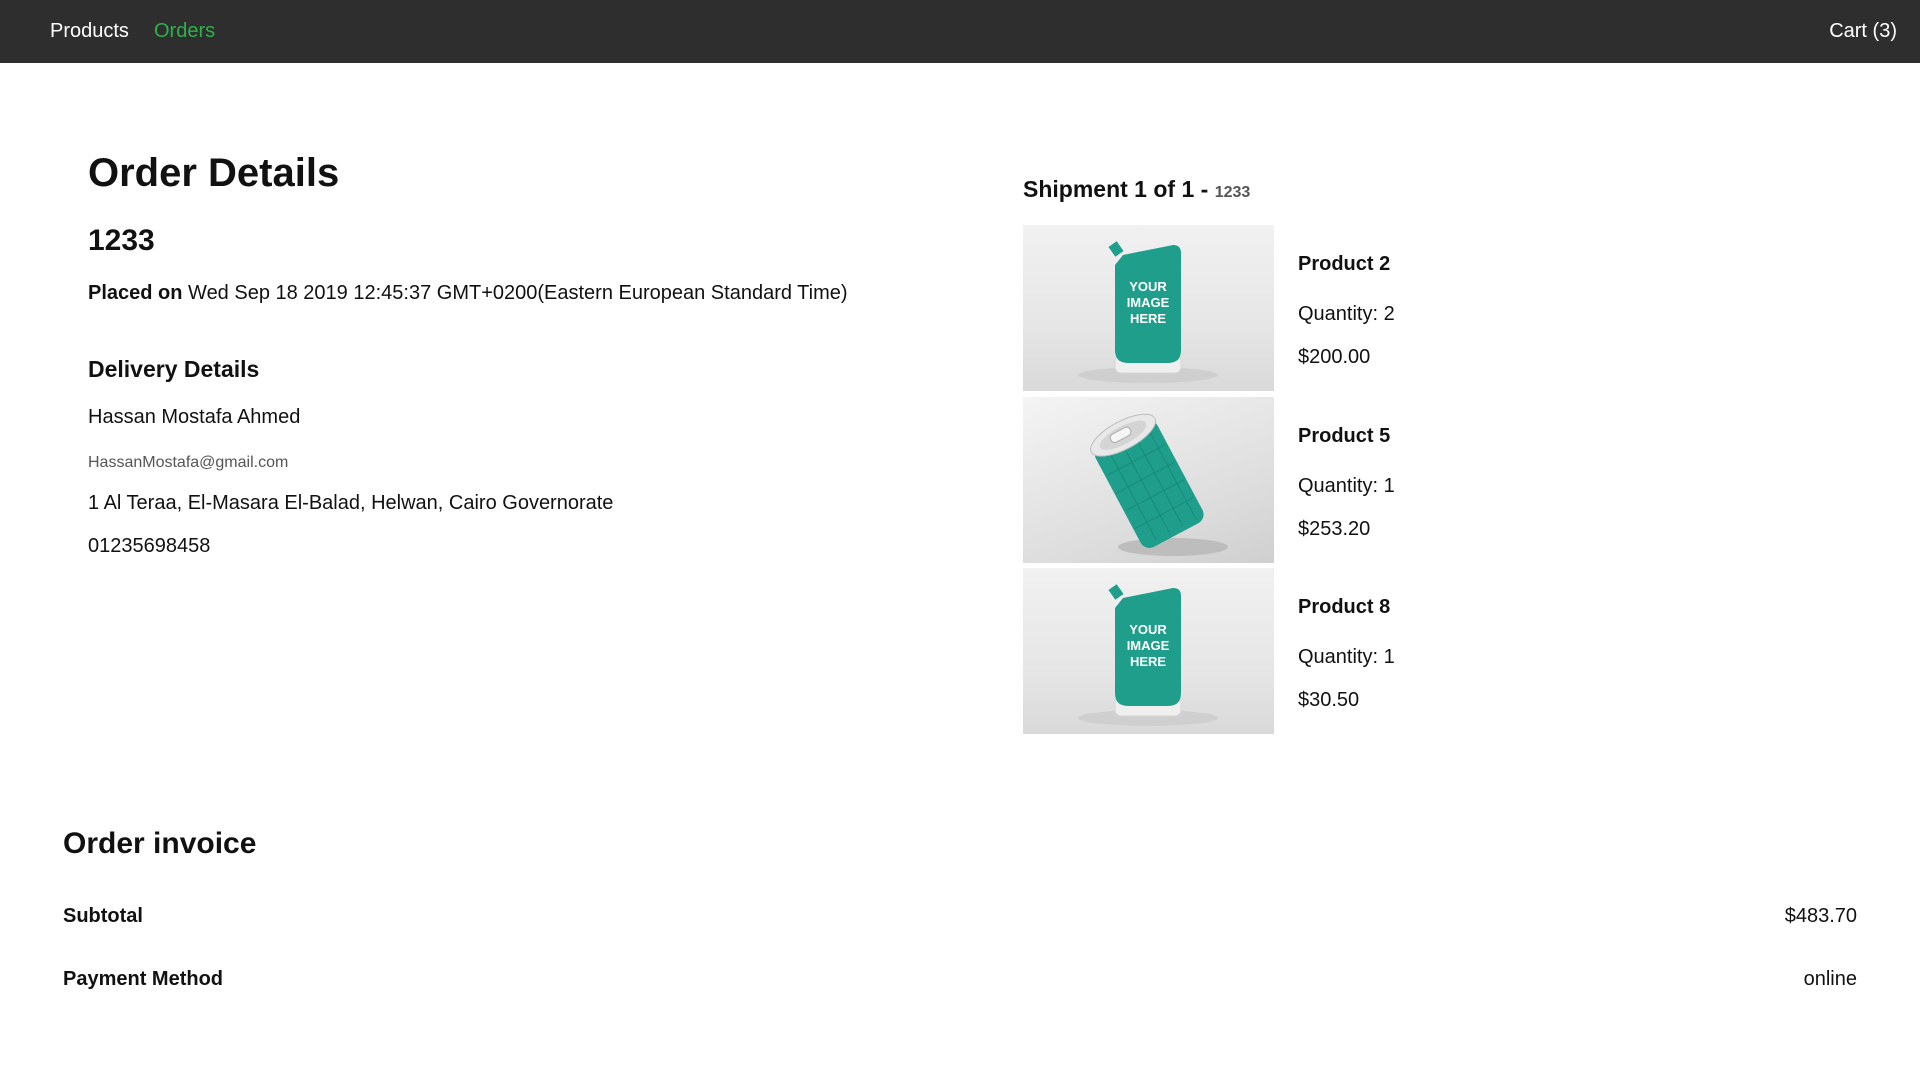  Describe the element at coordinates (1334, 357) in the screenshot. I see `product-price: $200.00` at that location.